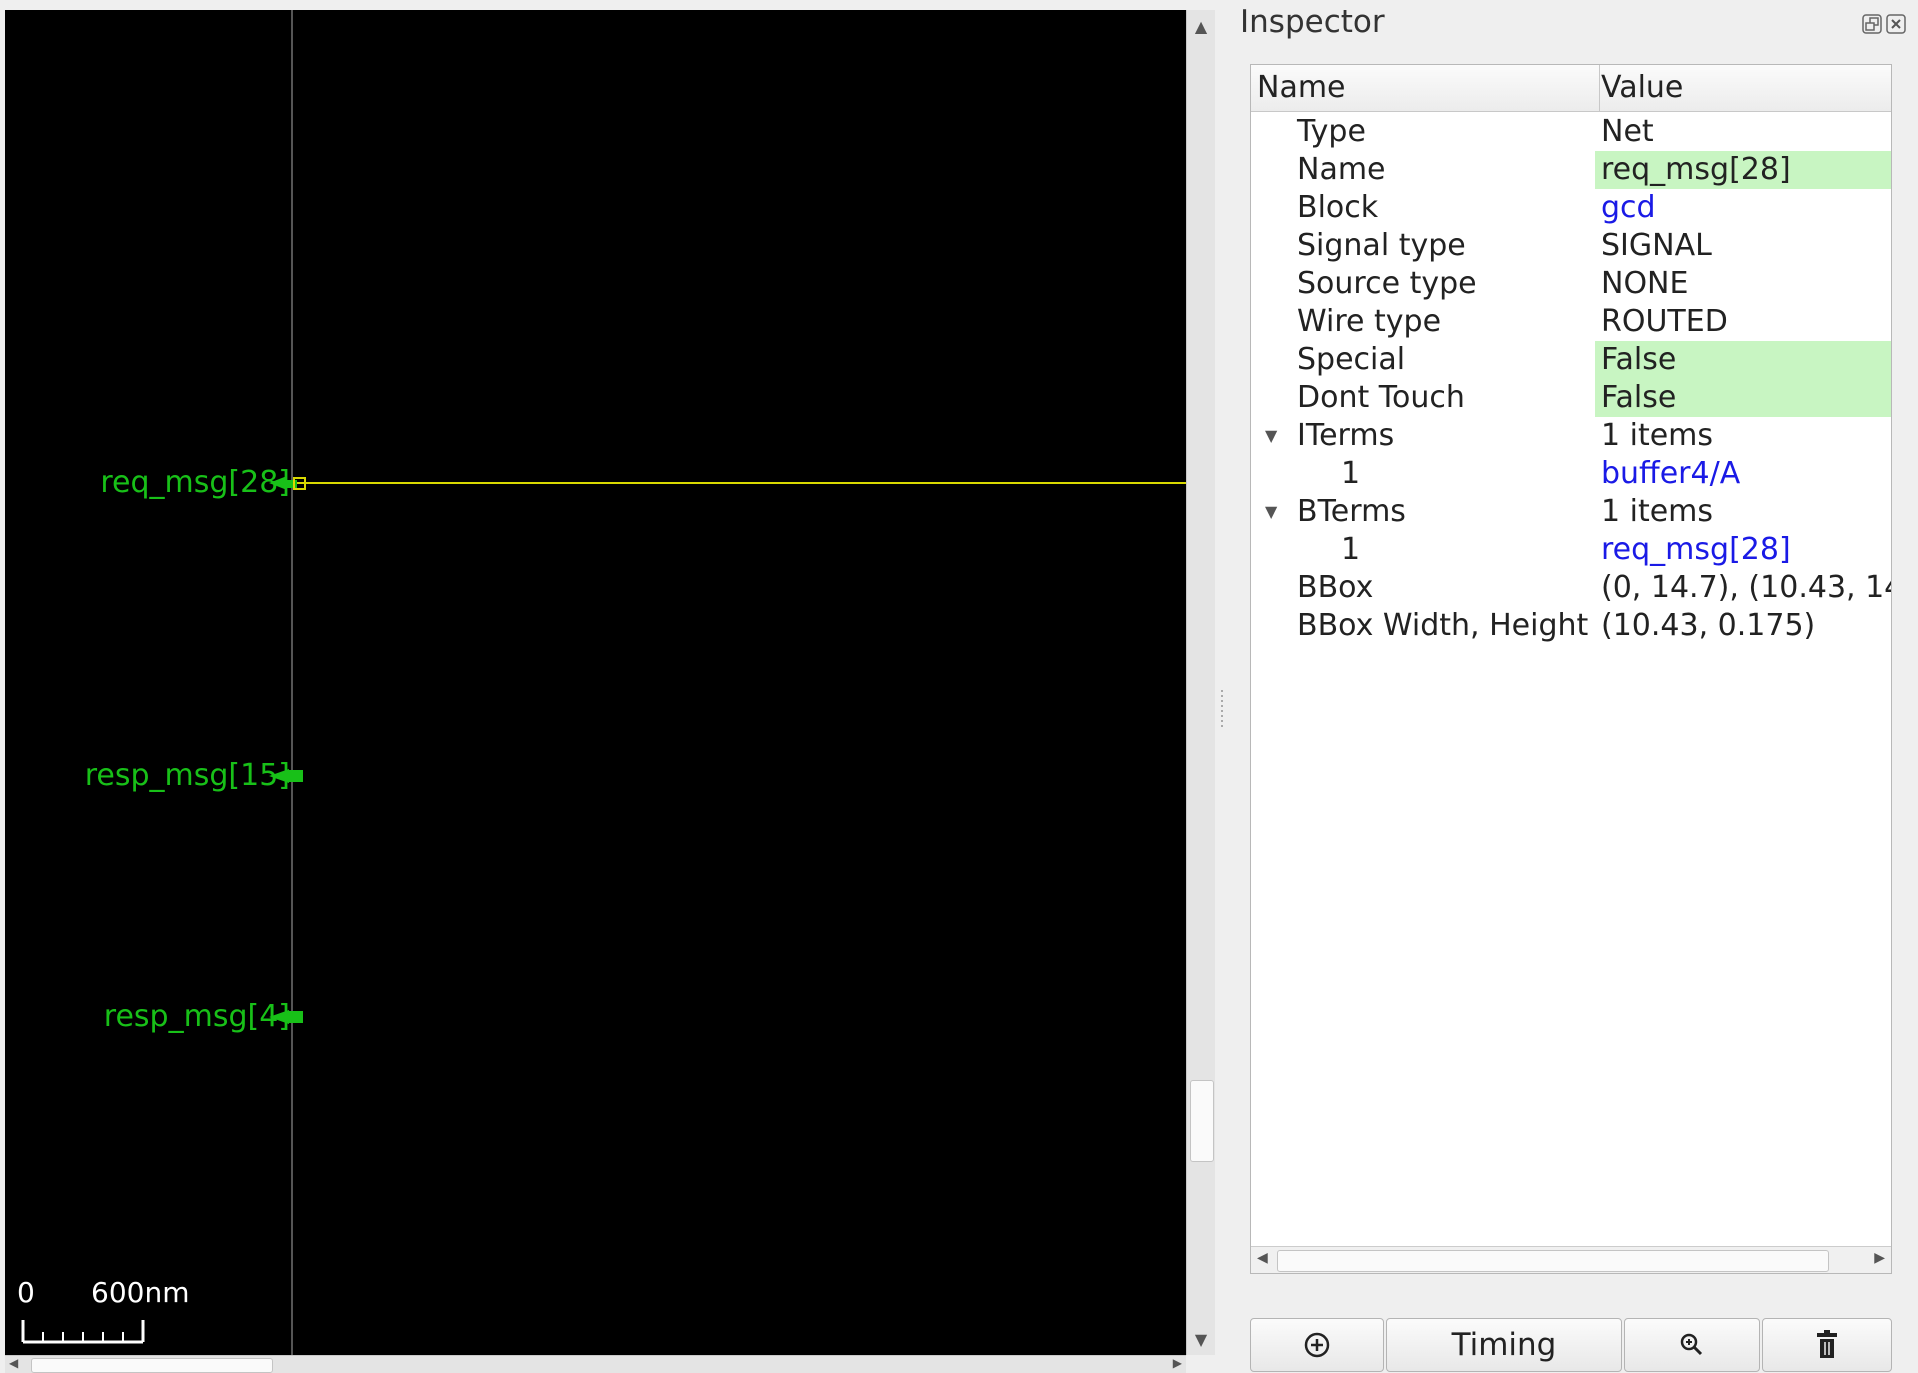 Image resolution: width=1918 pixels, height=1373 pixels. I want to click on tree-row-child: 1 req_msg[28], so click(1571, 550).